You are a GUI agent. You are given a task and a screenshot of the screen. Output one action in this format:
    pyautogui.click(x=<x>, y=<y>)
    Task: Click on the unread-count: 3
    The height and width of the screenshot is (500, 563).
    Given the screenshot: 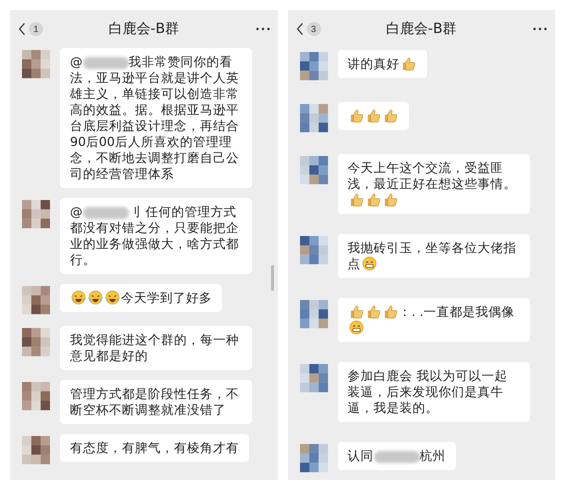 What is the action you would take?
    pyautogui.click(x=313, y=29)
    